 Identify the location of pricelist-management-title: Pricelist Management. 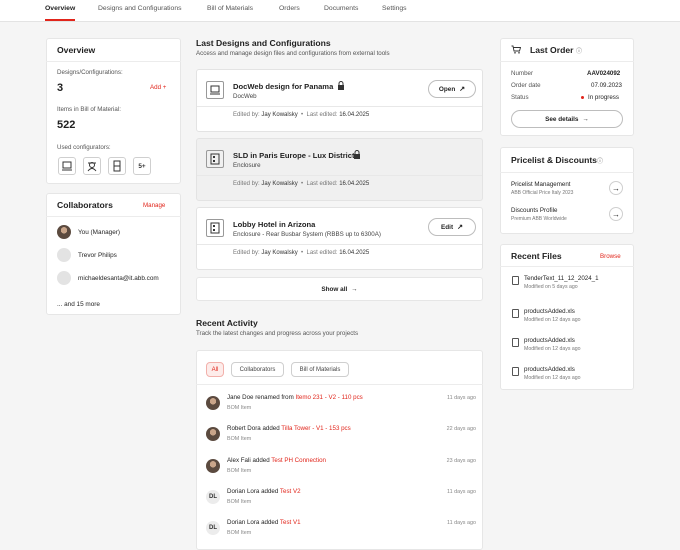
(541, 184).